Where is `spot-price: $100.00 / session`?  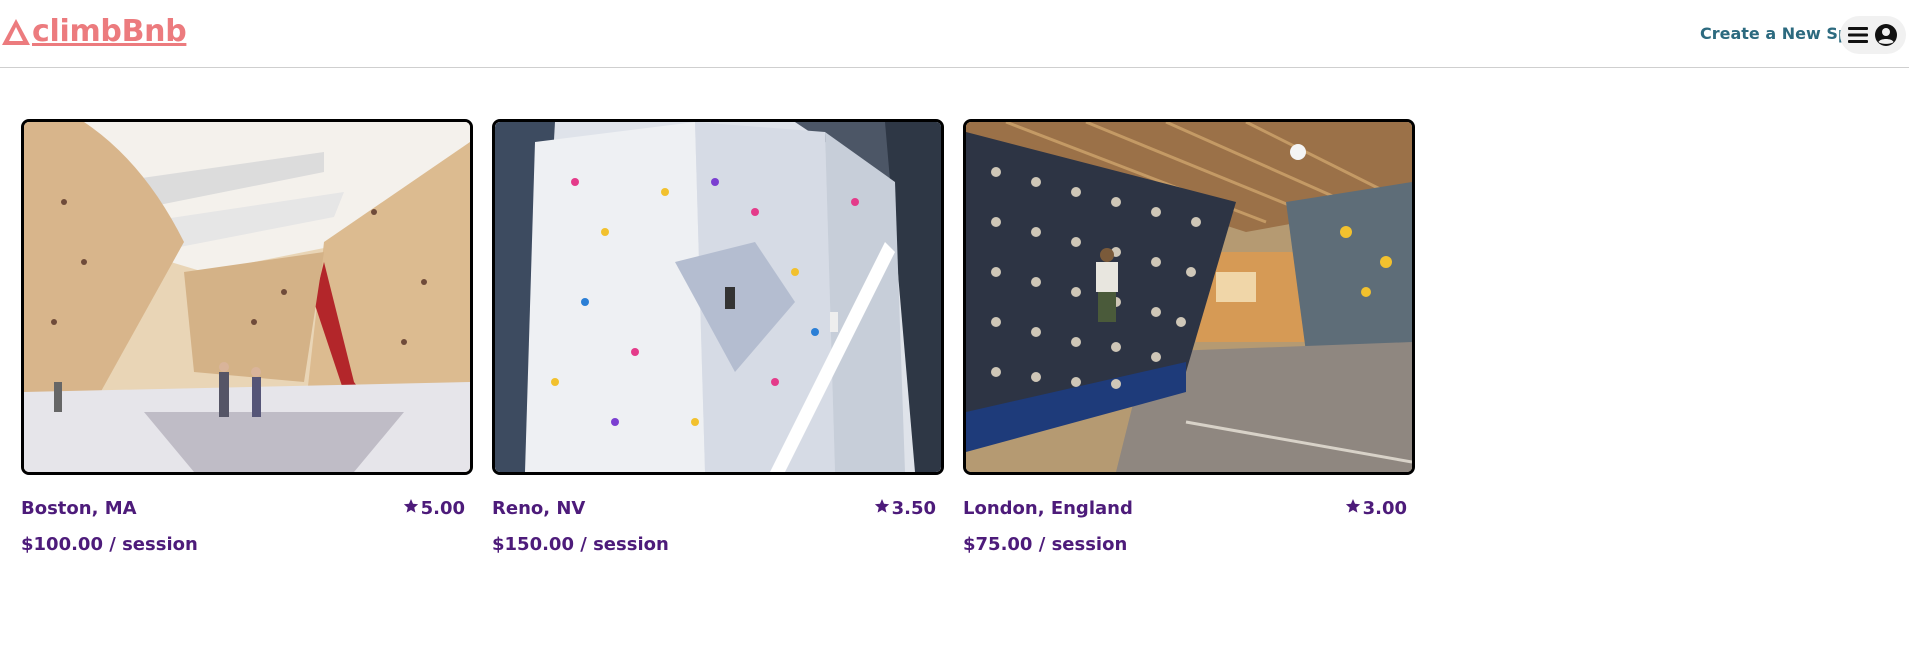 spot-price: $100.00 / session is located at coordinates (109, 544).